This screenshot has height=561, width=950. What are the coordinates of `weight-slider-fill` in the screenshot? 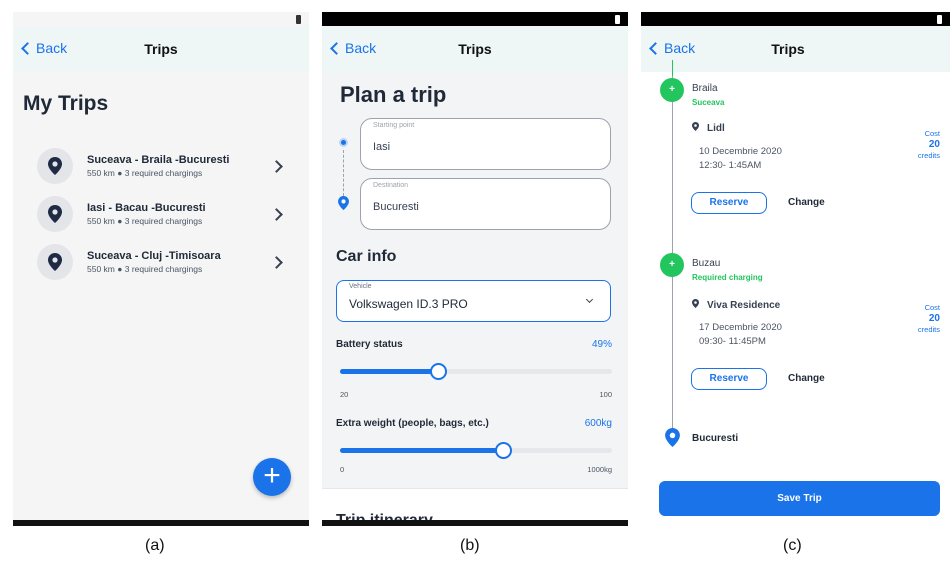 It's located at (422, 450).